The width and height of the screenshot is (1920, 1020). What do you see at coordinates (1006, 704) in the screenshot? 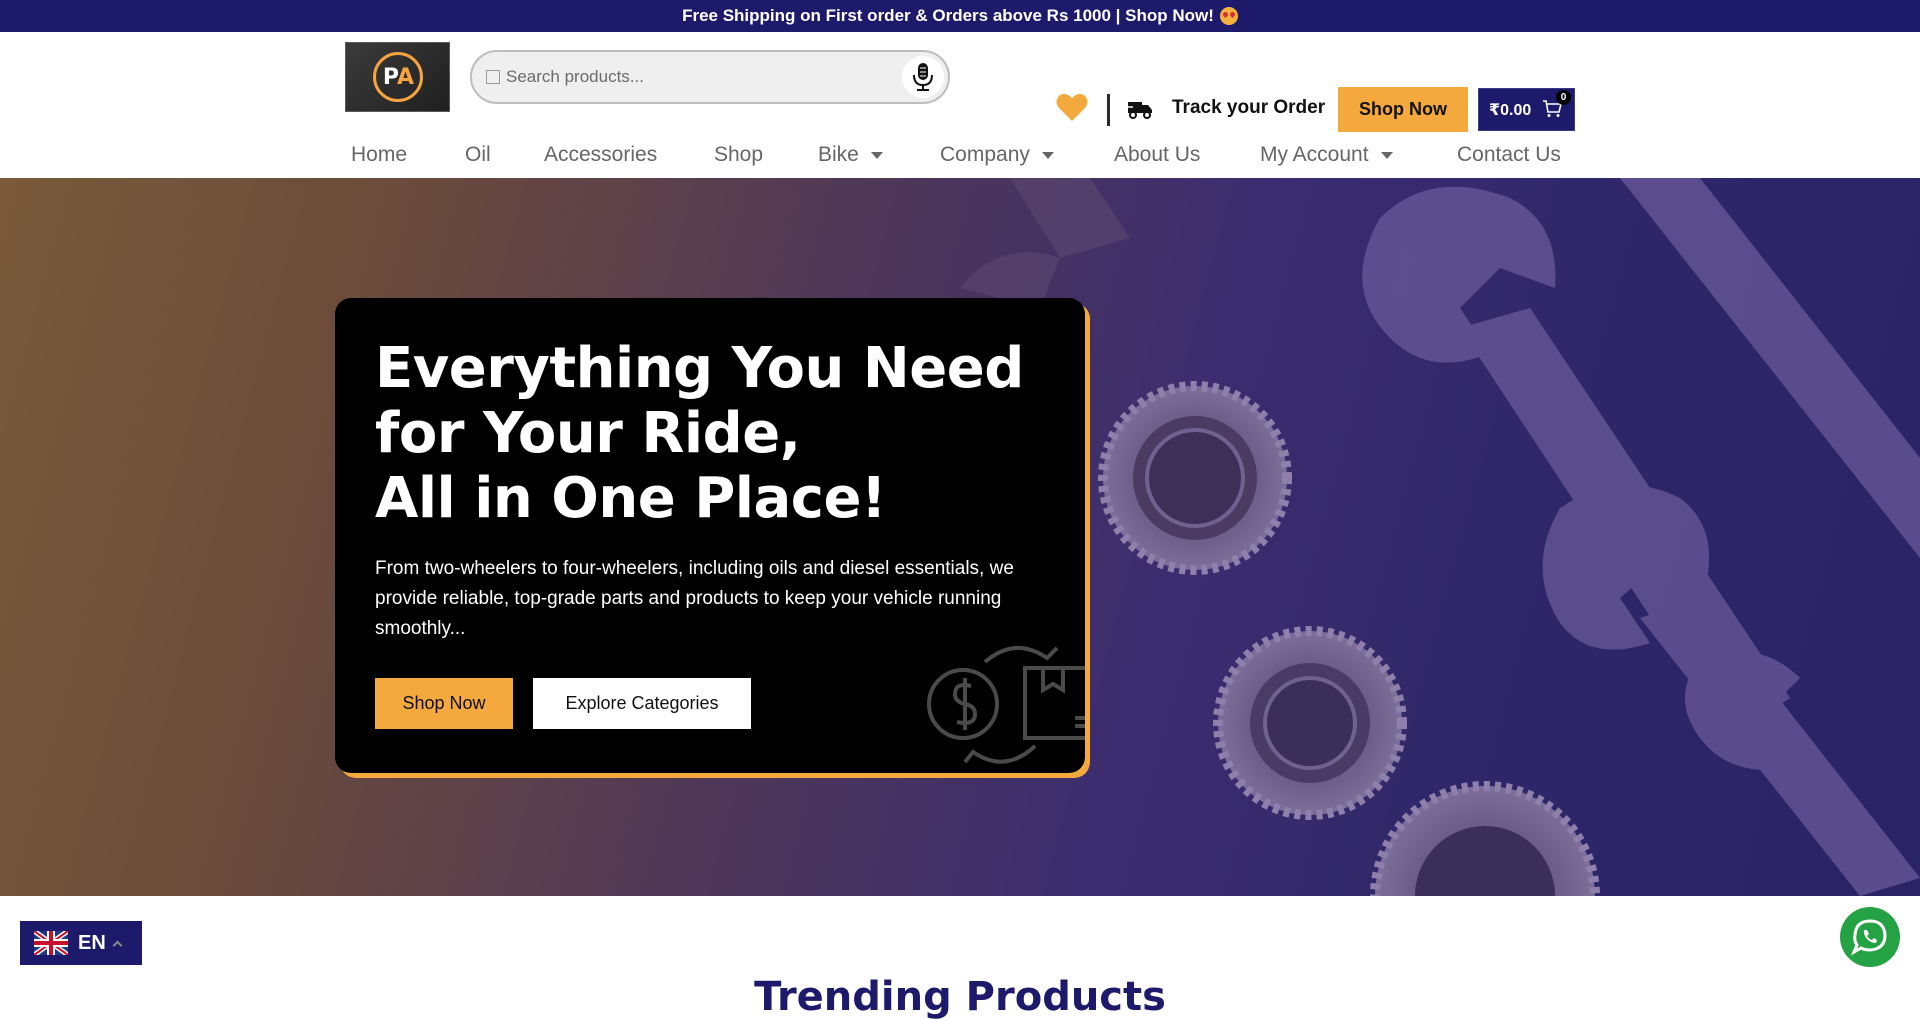
I see `exchange-icon` at bounding box center [1006, 704].